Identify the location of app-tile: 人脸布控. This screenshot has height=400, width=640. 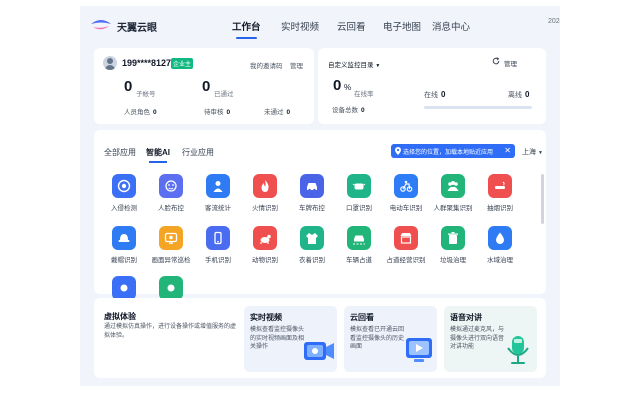
(171, 198).